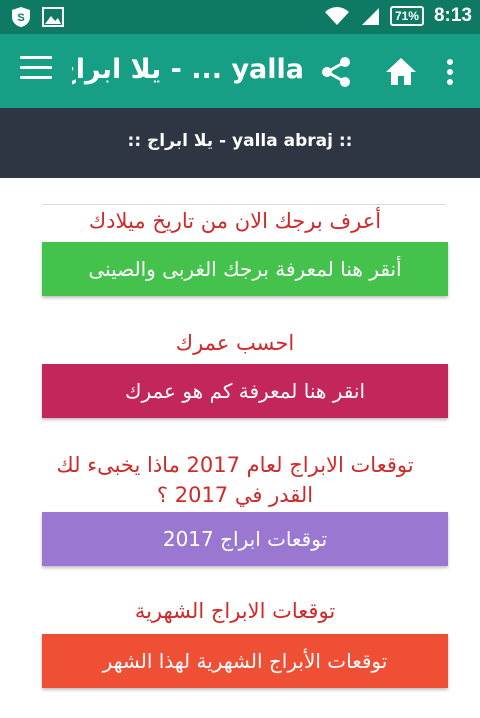  I want to click on section-heading-birth: أعرف برجك الان من تاريخ ميلادك, so click(235, 221).